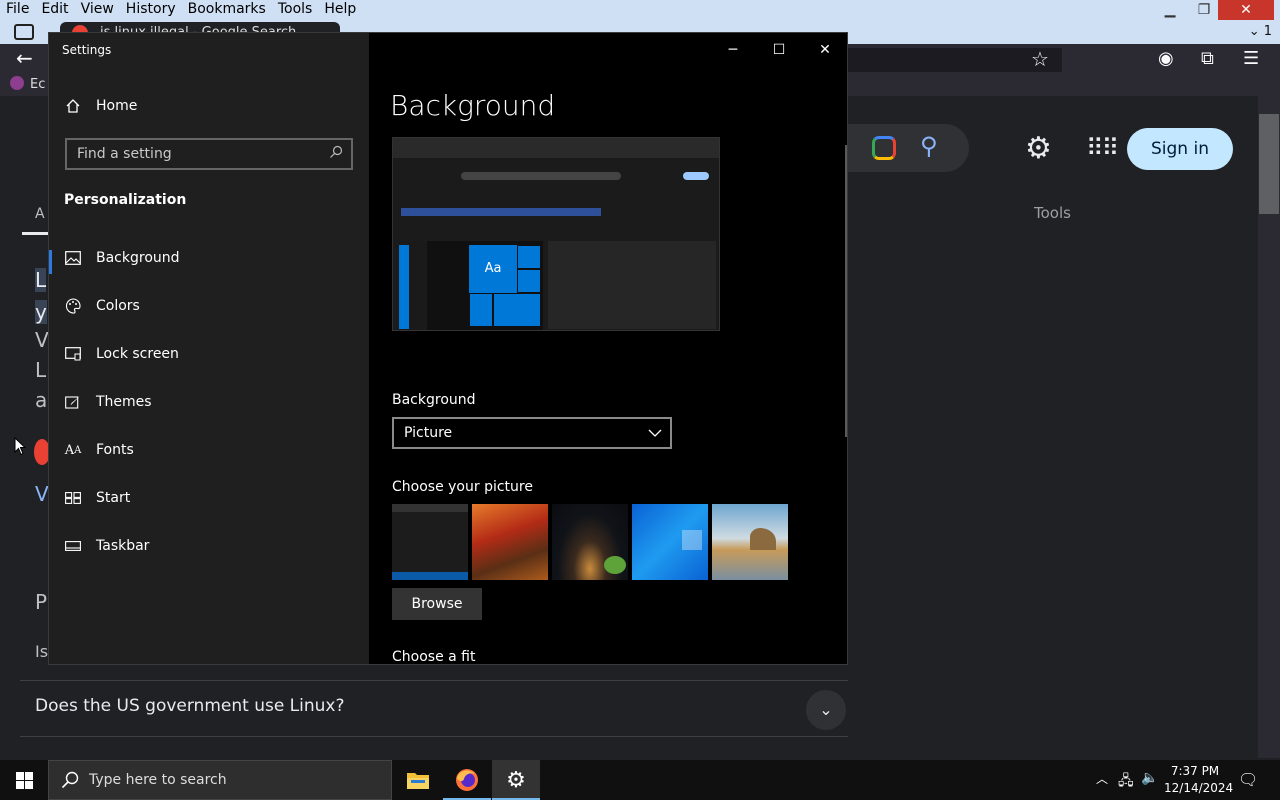 The height and width of the screenshot is (800, 1280). What do you see at coordinates (73, 354) in the screenshot?
I see `lock-screen-icon` at bounding box center [73, 354].